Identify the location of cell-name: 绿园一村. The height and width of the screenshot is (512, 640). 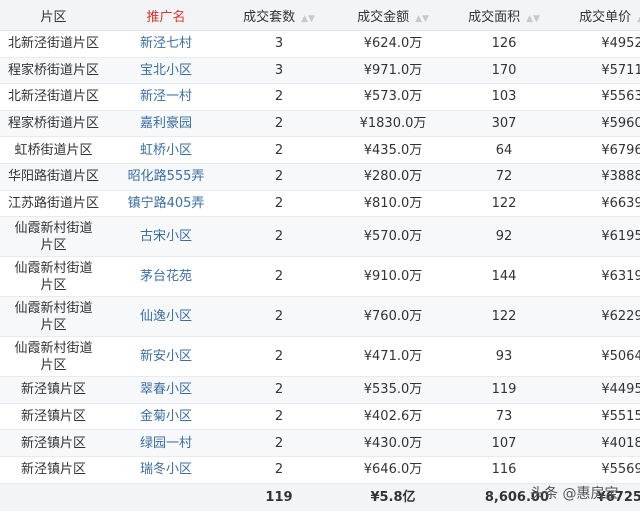
(166, 443).